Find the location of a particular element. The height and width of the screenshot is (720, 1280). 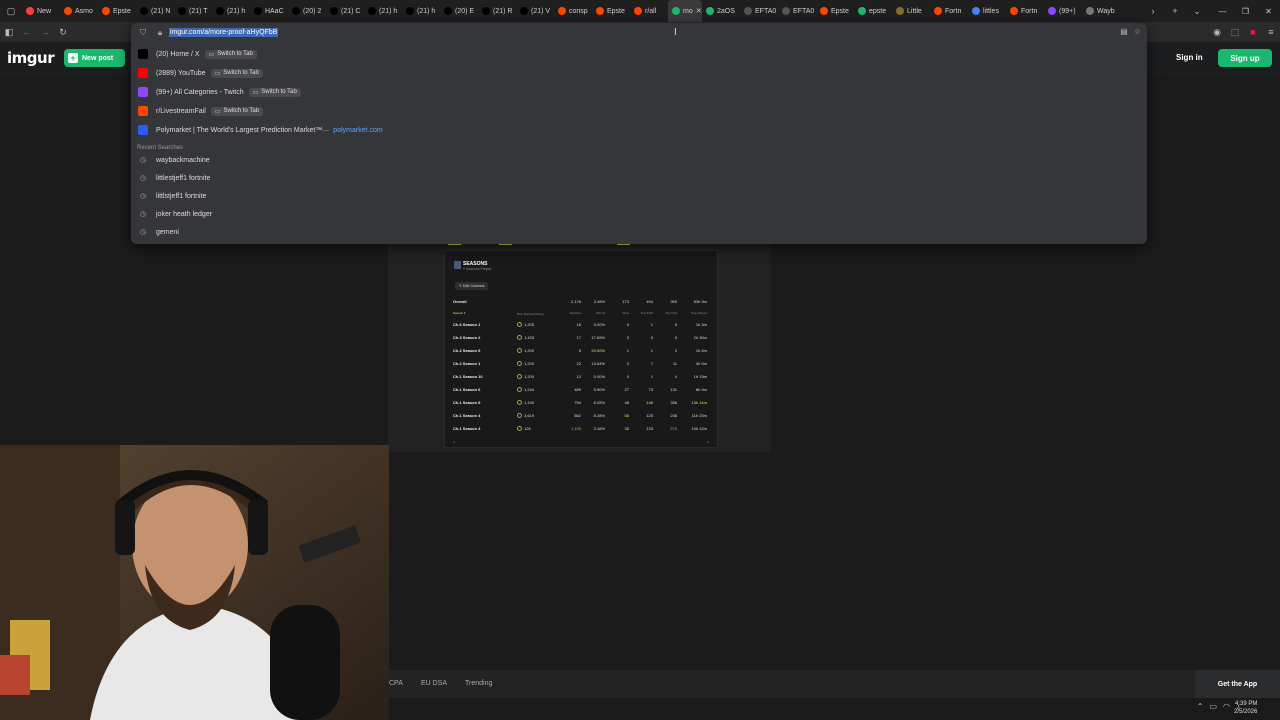

clock: 4:39 PM 2/5/2026 is located at coordinates (1245, 708).